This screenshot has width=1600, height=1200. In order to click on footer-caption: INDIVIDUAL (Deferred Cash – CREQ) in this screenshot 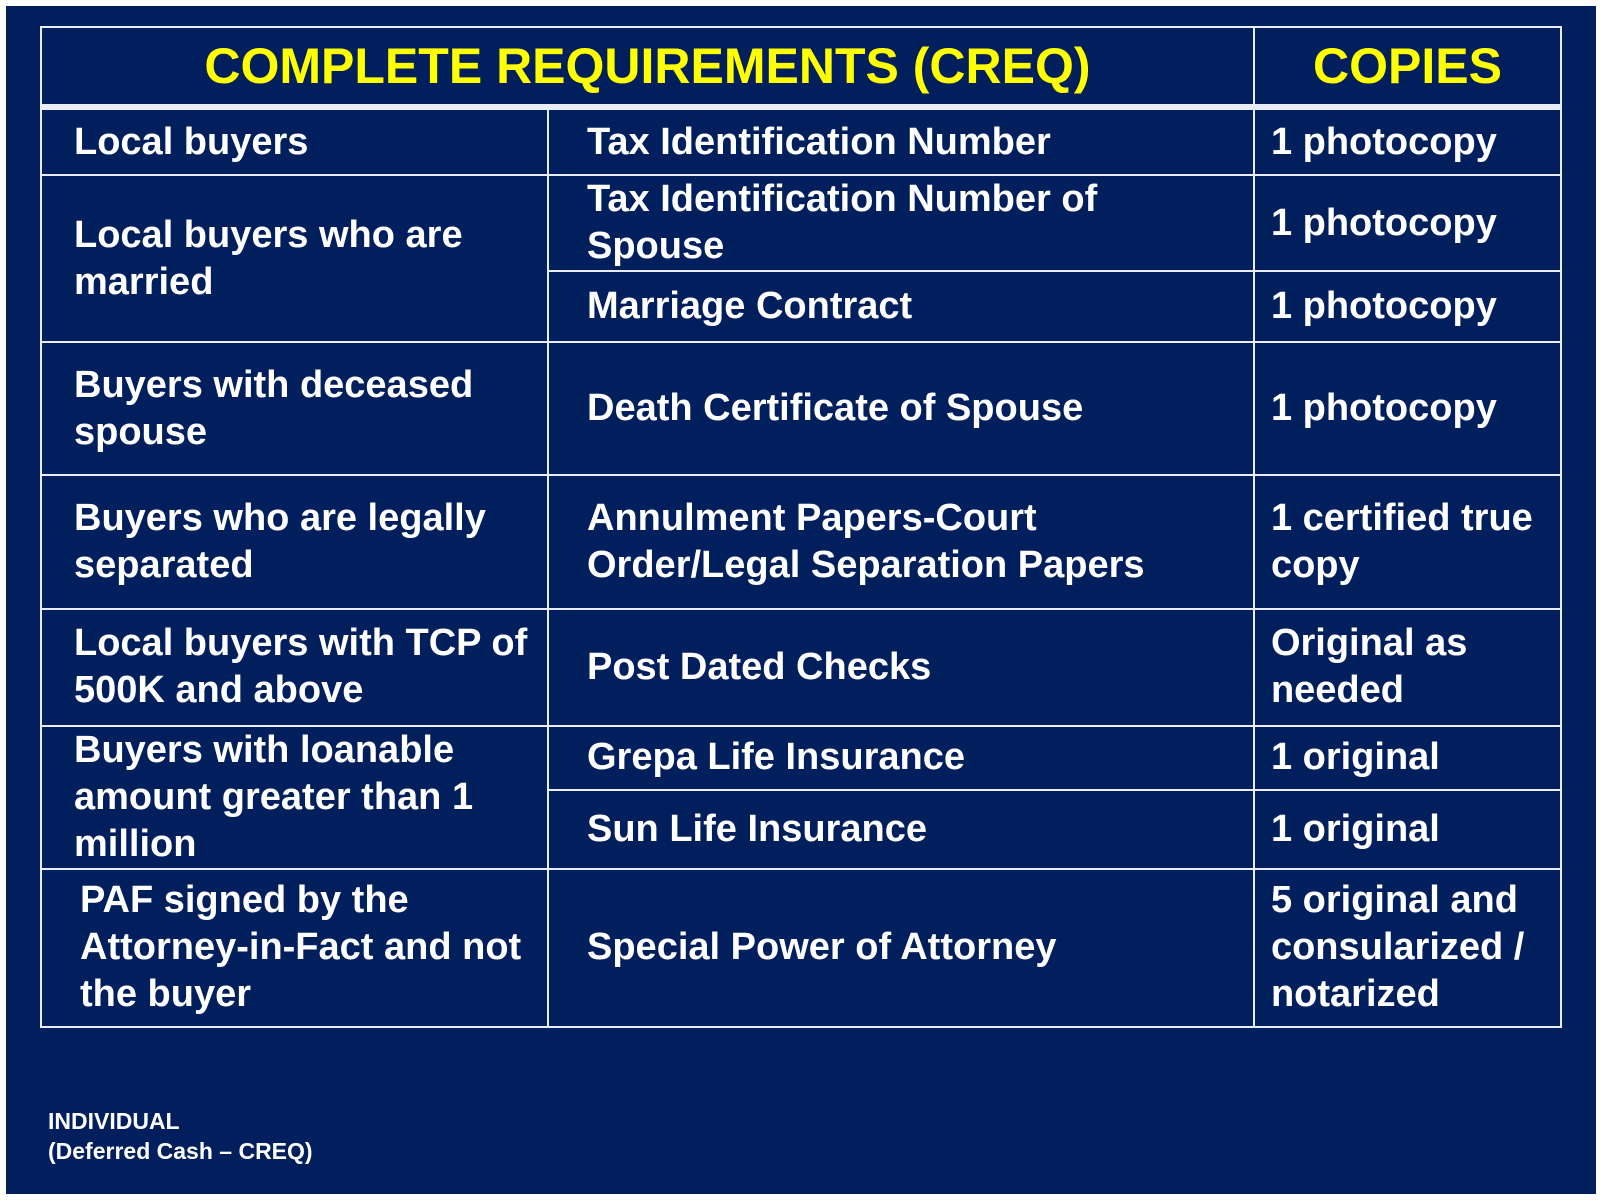, I will do `click(180, 1136)`.